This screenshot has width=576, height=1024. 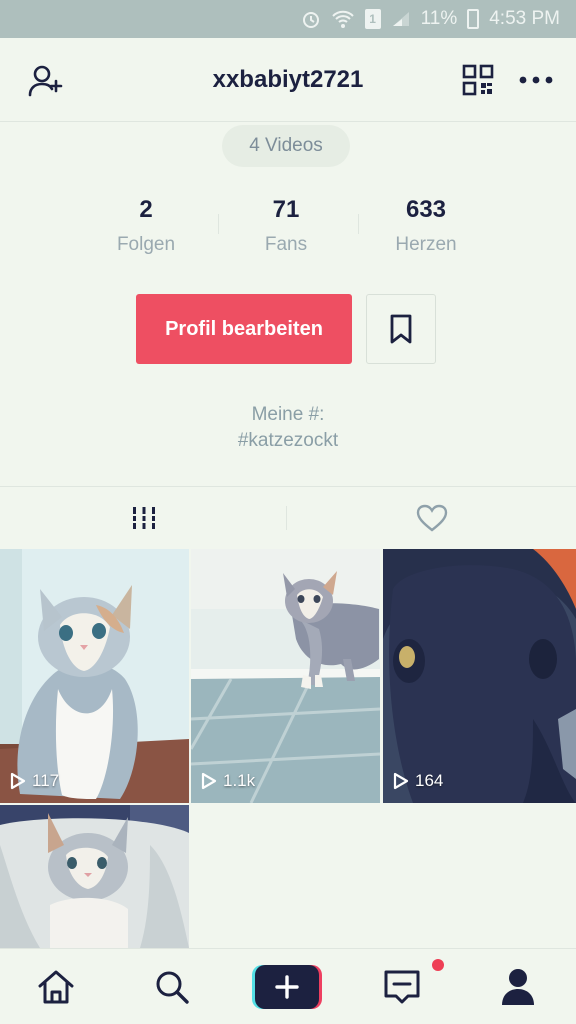 I want to click on stat-label: Fans, so click(x=286, y=244).